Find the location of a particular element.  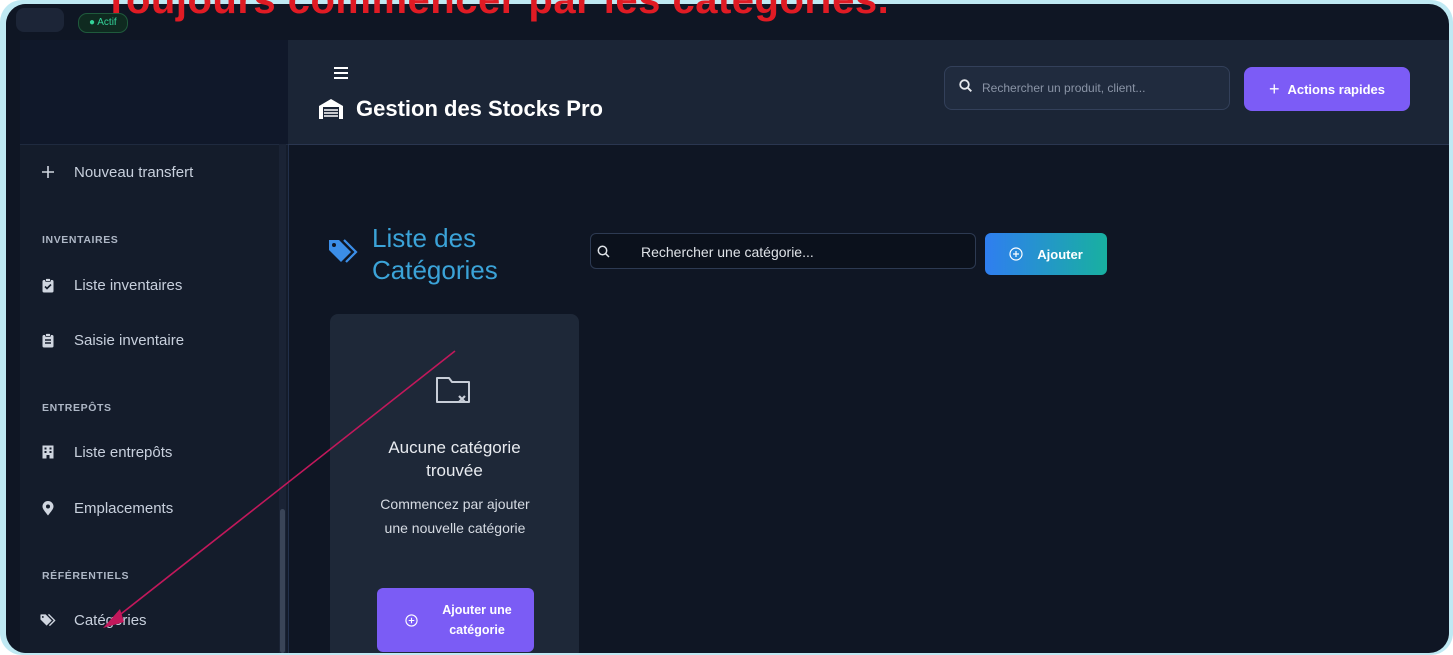

app-title-text: Gestion des Stocks Pro is located at coordinates (479, 108).